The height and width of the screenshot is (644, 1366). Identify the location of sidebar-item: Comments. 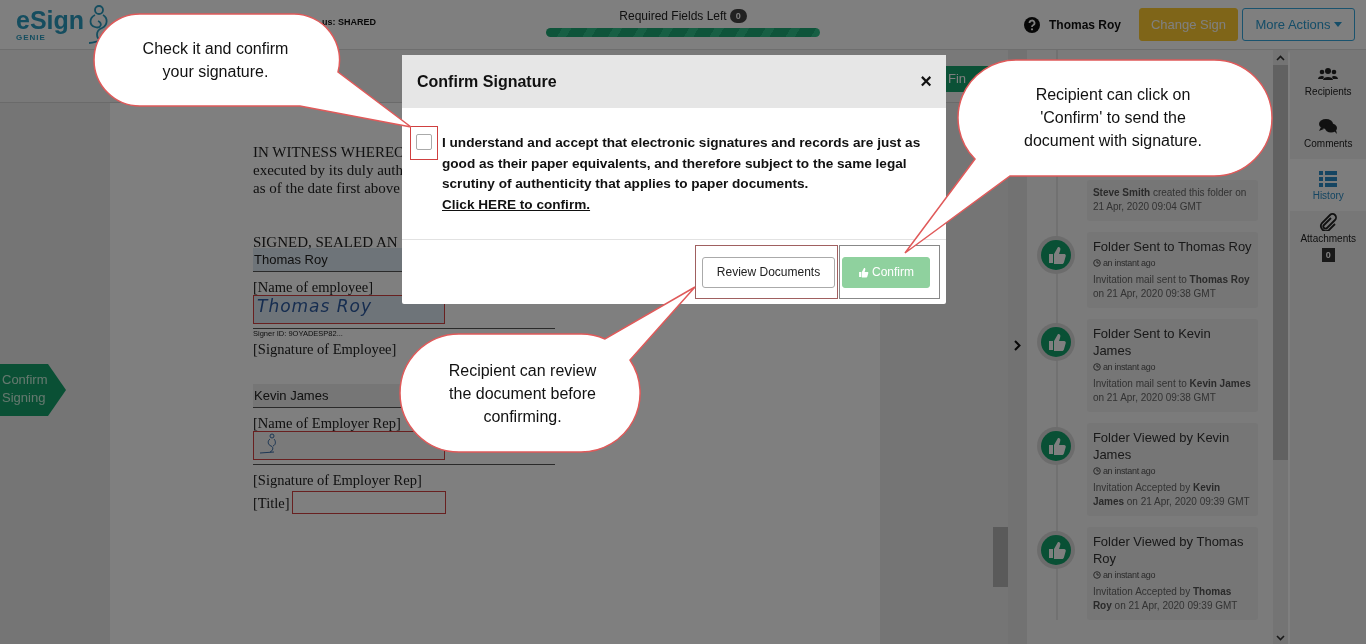
(1328, 133).